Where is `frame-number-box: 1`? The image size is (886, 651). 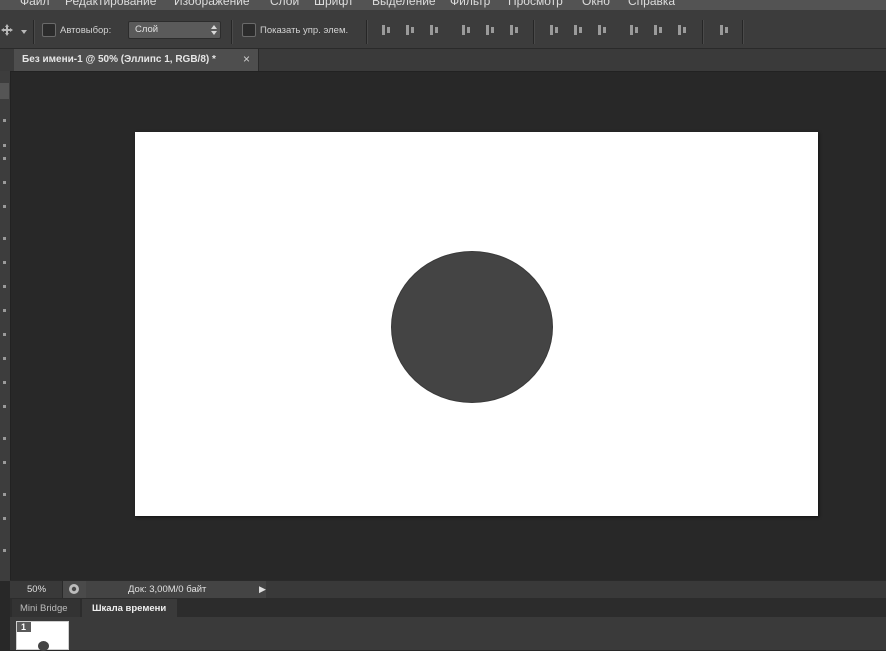
frame-number-box: 1 is located at coordinates (24, 627).